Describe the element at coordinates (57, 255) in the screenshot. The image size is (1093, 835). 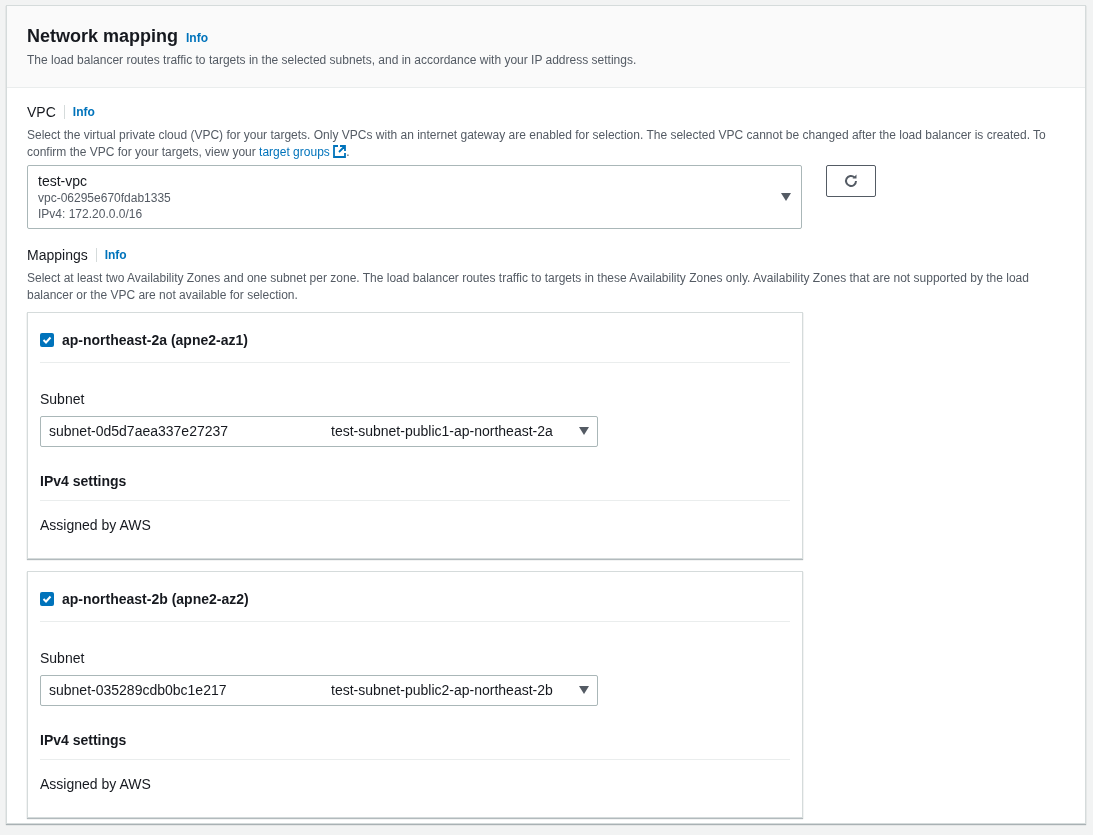
I see `field-label: Mappings` at that location.